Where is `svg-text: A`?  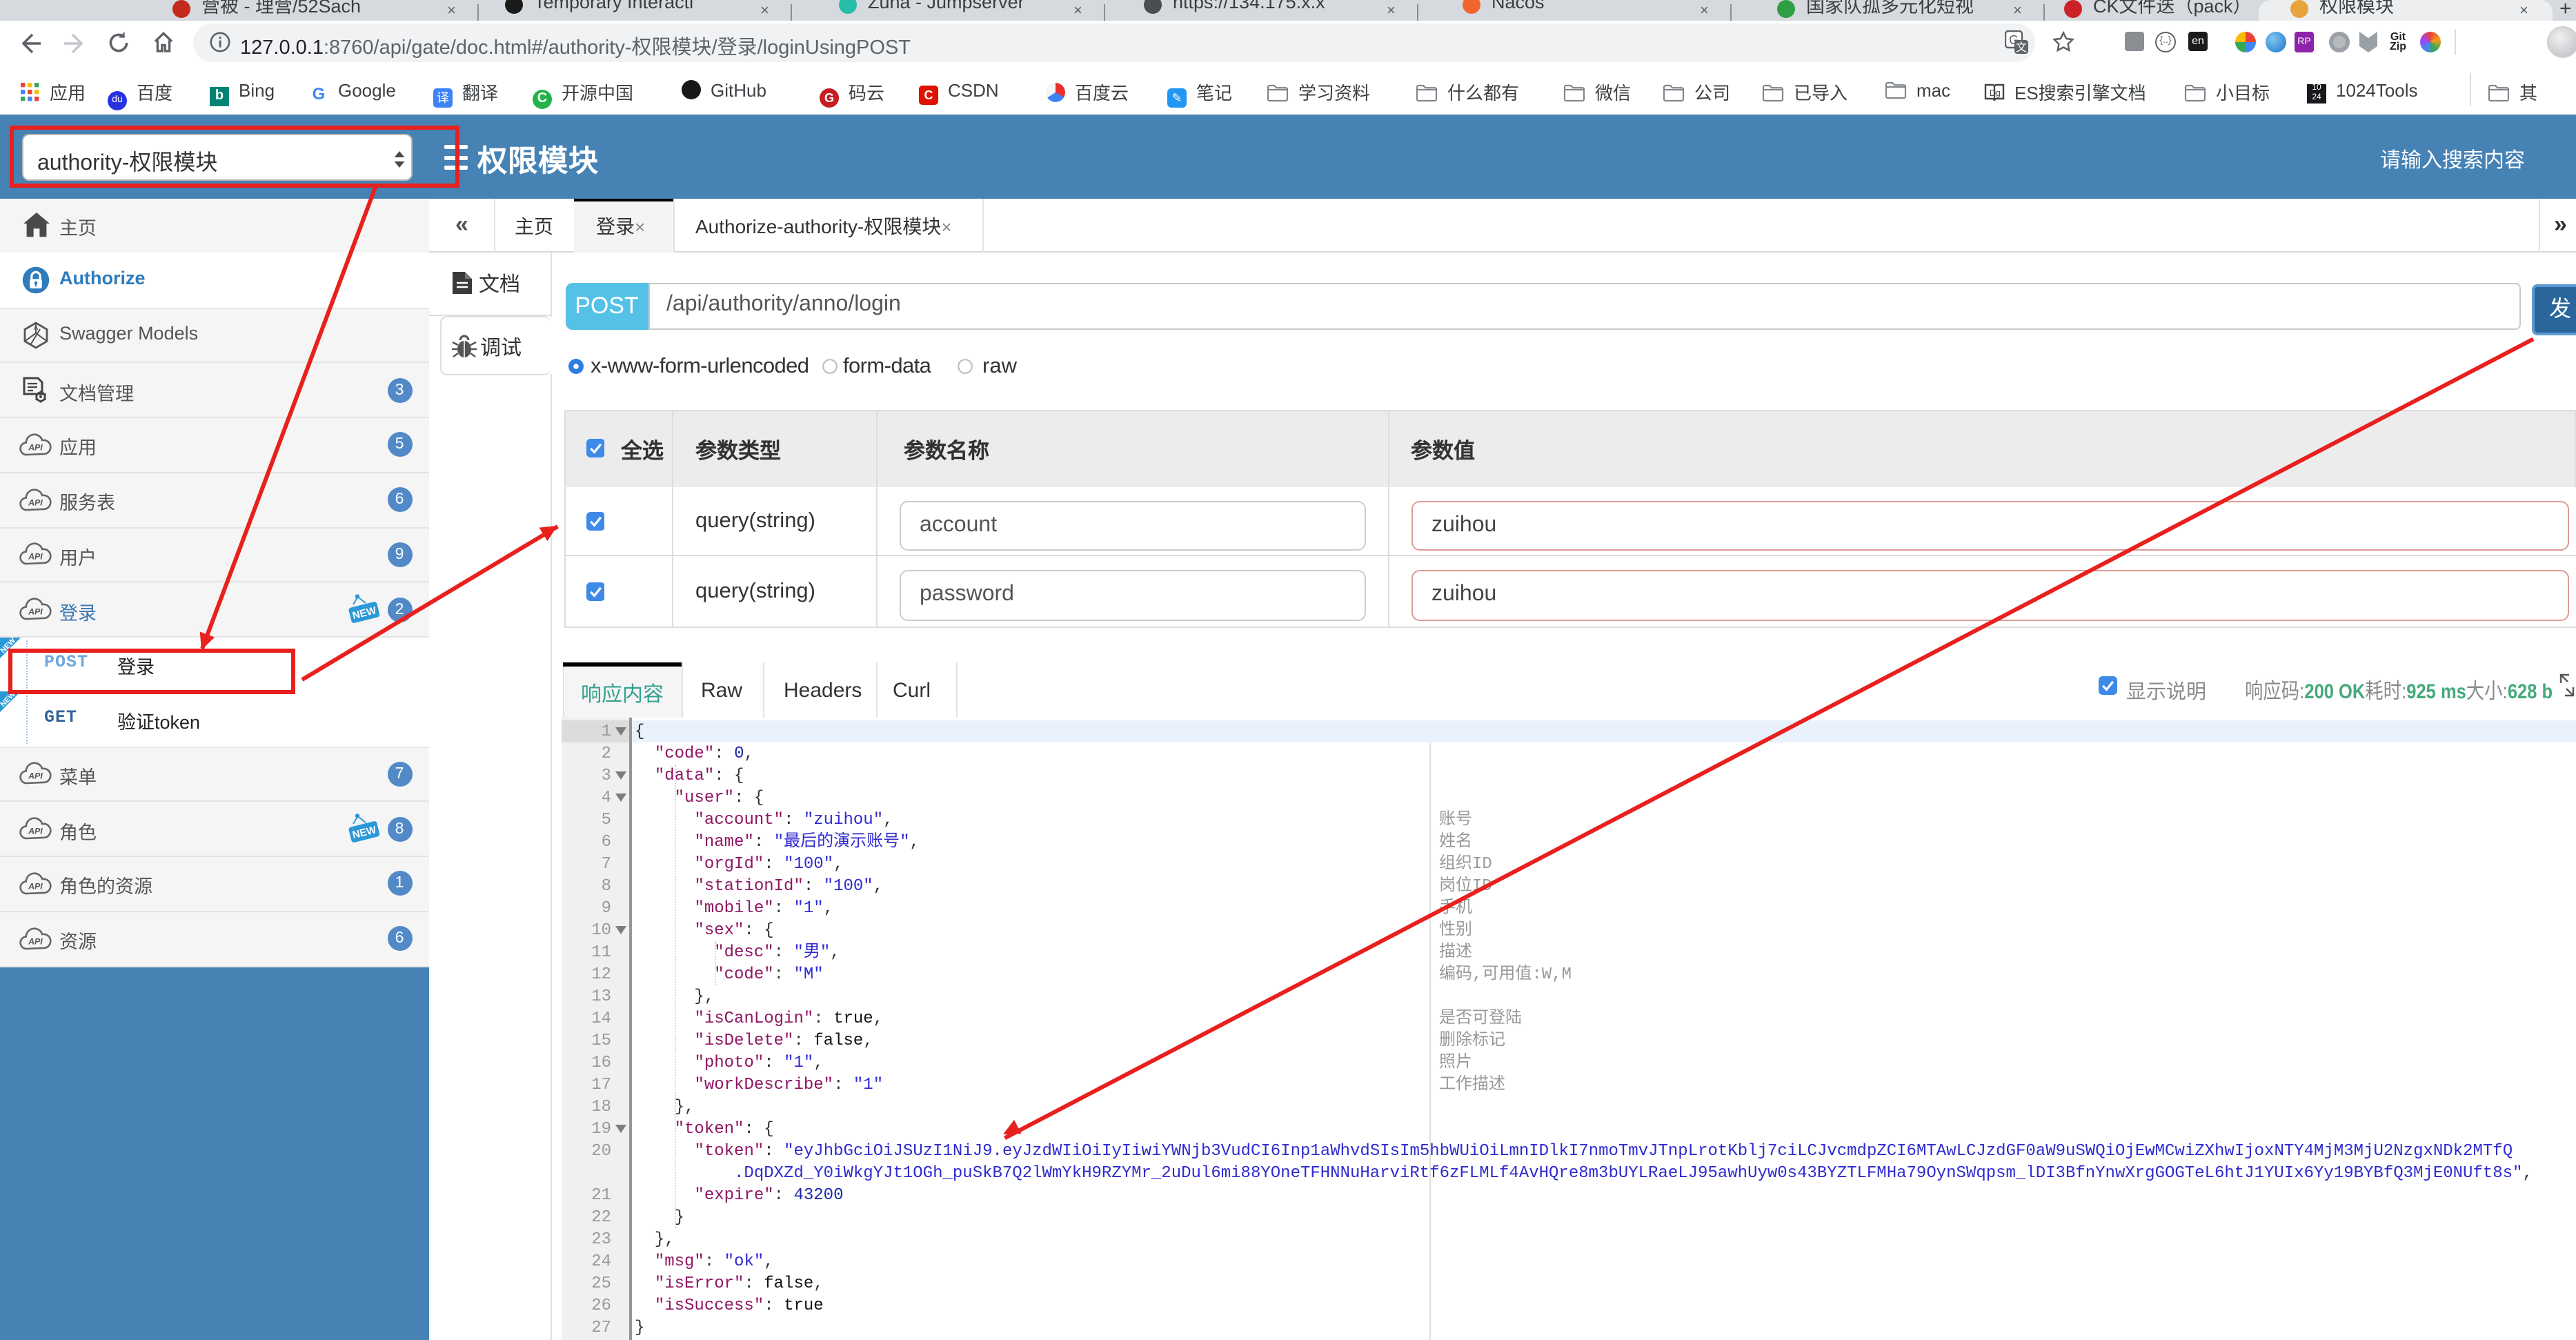 svg-text: A is located at coordinates (36, 328).